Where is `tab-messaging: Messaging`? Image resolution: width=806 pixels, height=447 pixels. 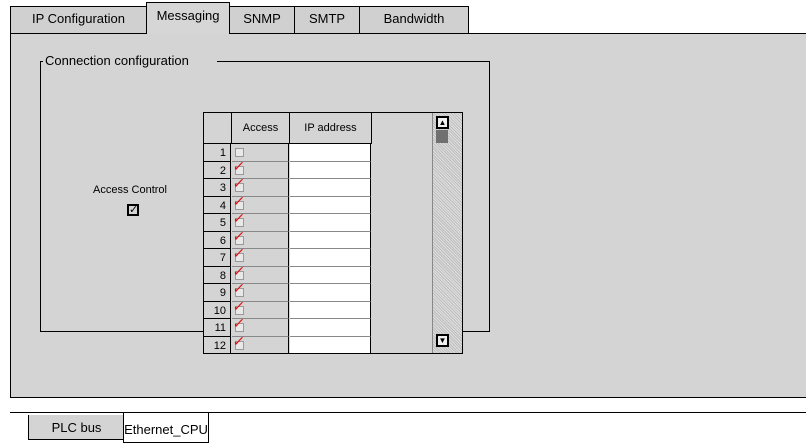 tab-messaging: Messaging is located at coordinates (188, 18).